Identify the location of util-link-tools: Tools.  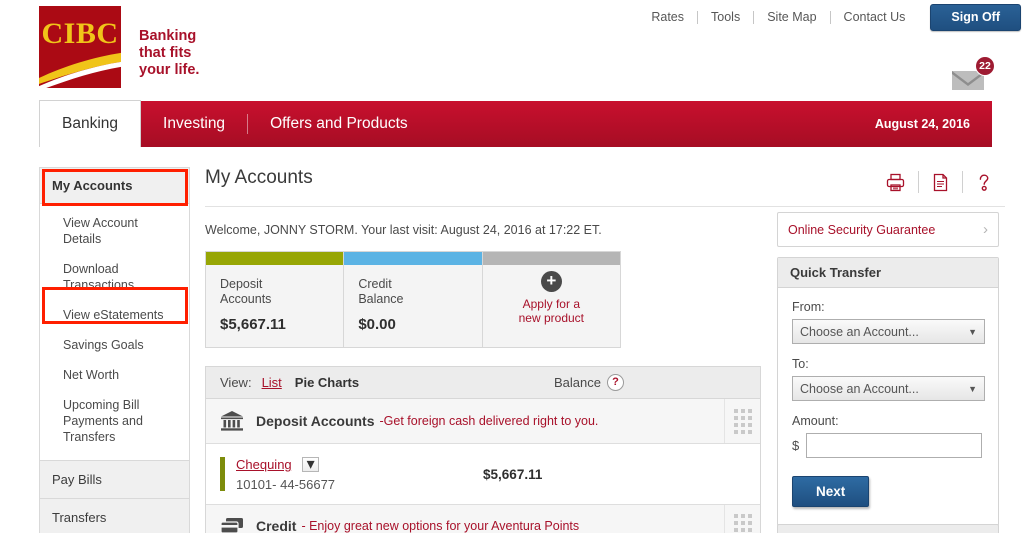
(725, 17).